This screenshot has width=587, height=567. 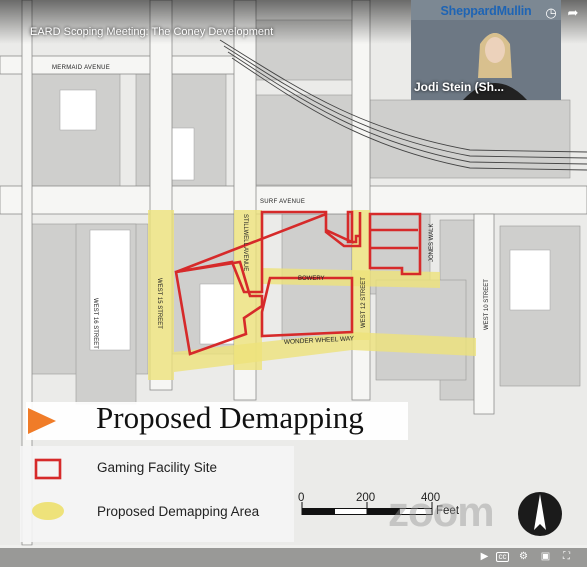 What do you see at coordinates (523, 556) in the screenshot?
I see `gear-icon: ⚙` at bounding box center [523, 556].